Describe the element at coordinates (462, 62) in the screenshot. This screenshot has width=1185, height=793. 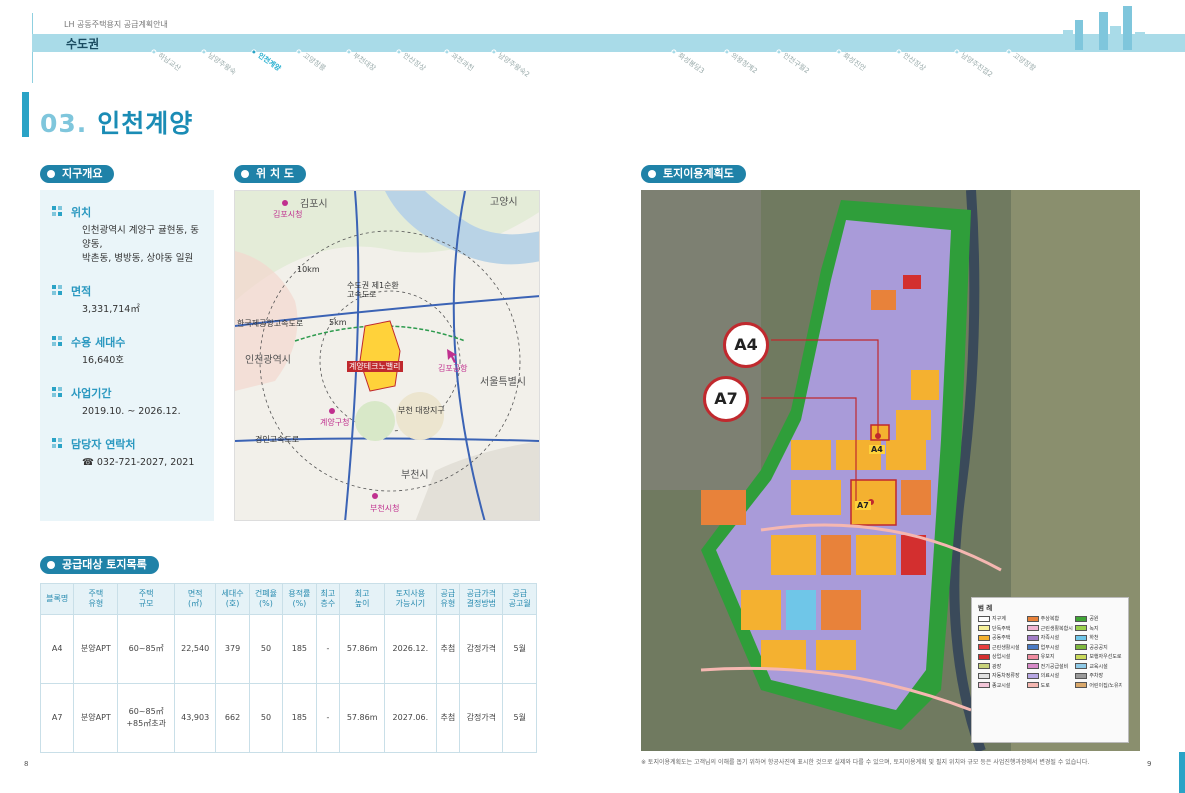
I see `nav-item-label: 과천과천` at that location.